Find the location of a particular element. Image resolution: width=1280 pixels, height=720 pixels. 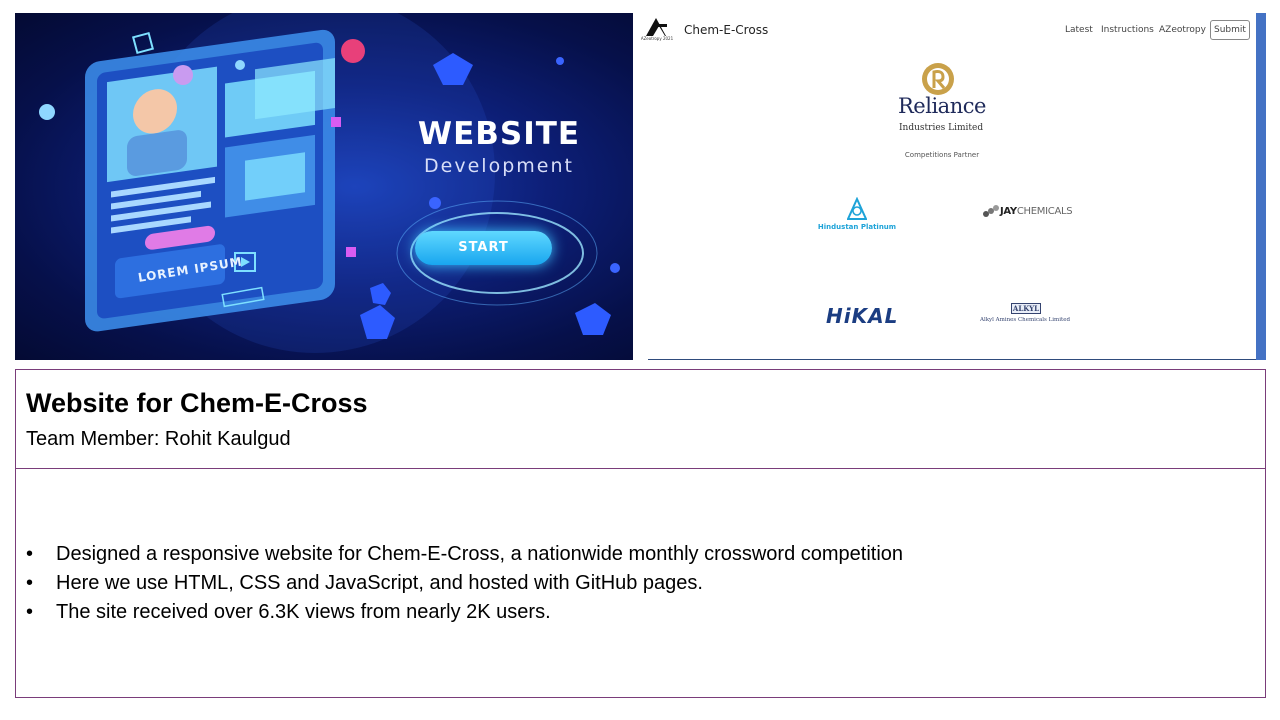

alkyl-amines-name: Alkyl Amines Chemicals Limited is located at coordinates (1025, 320).